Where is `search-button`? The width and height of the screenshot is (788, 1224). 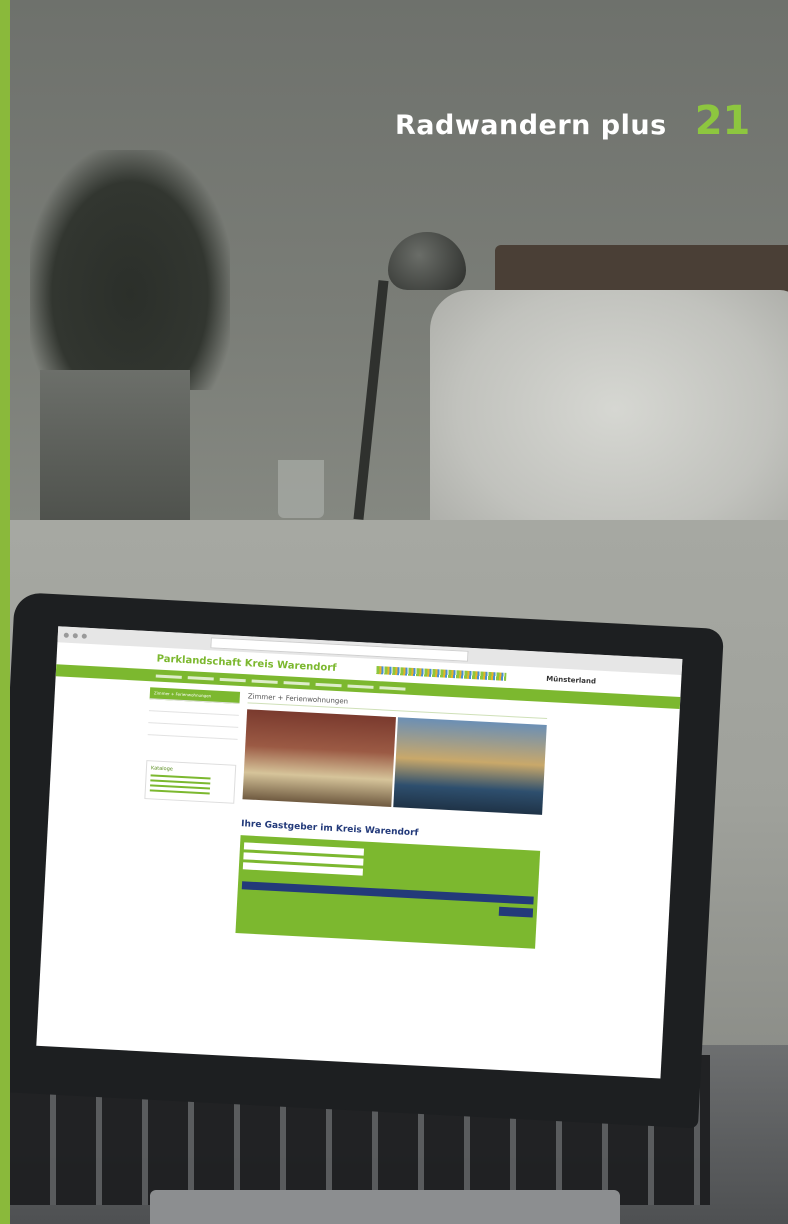
search-button is located at coordinates (516, 912).